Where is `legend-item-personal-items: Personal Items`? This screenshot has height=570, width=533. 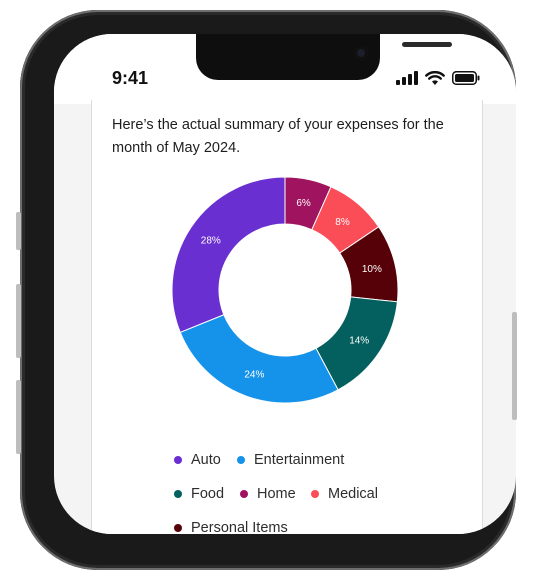
legend-item-personal-items: Personal Items is located at coordinates (231, 527).